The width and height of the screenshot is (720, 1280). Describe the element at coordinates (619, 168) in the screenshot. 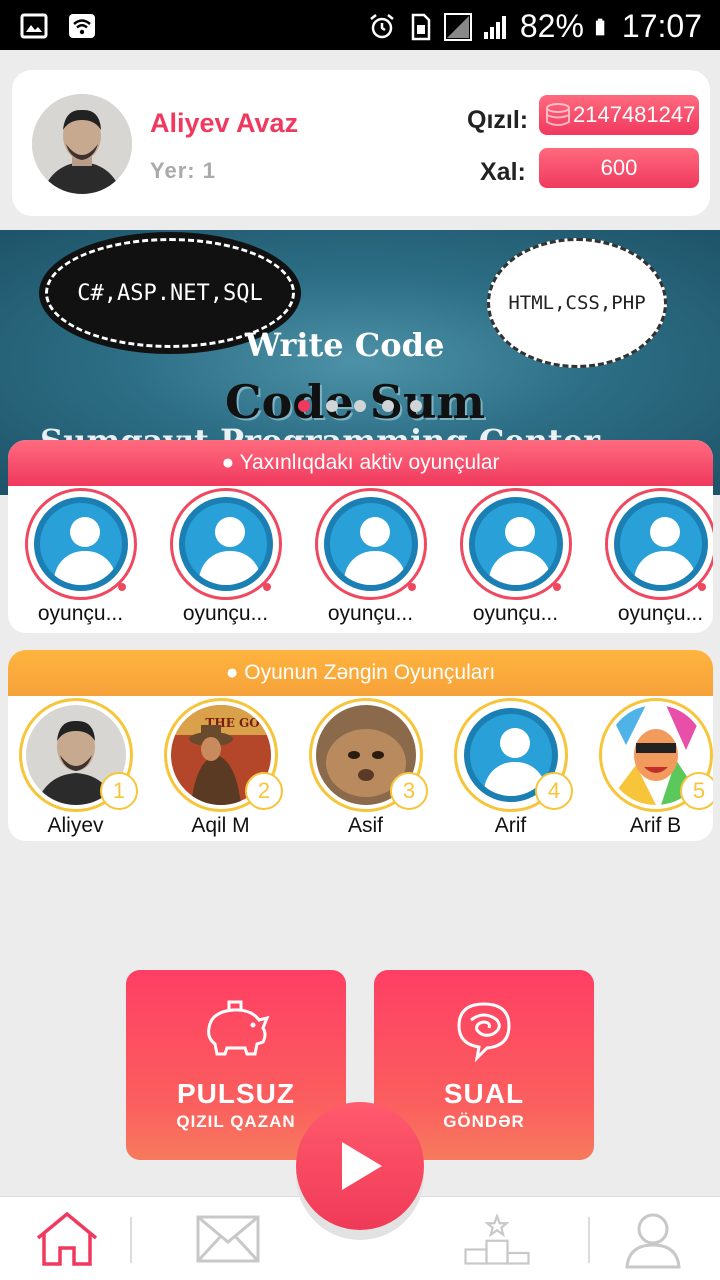

I see `score-value: 600` at that location.